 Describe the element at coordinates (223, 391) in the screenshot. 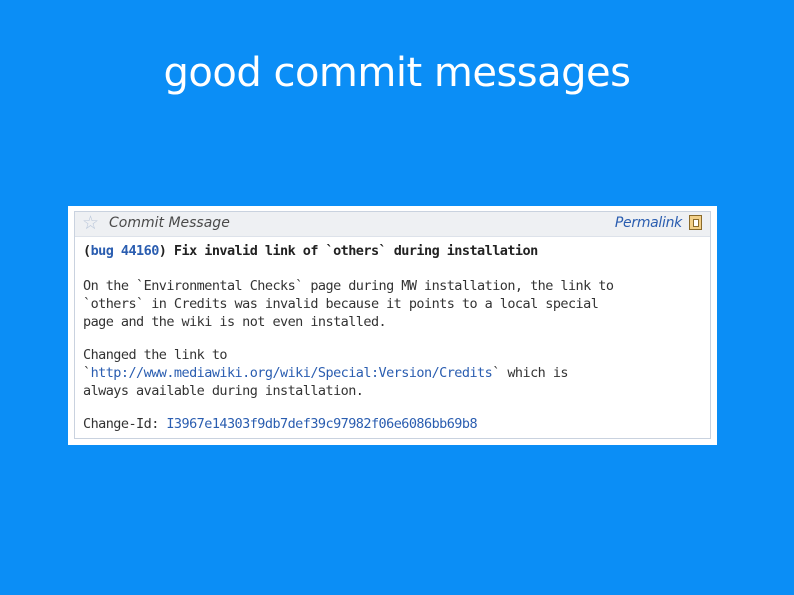

I see `changed-line: always available during installation.` at that location.